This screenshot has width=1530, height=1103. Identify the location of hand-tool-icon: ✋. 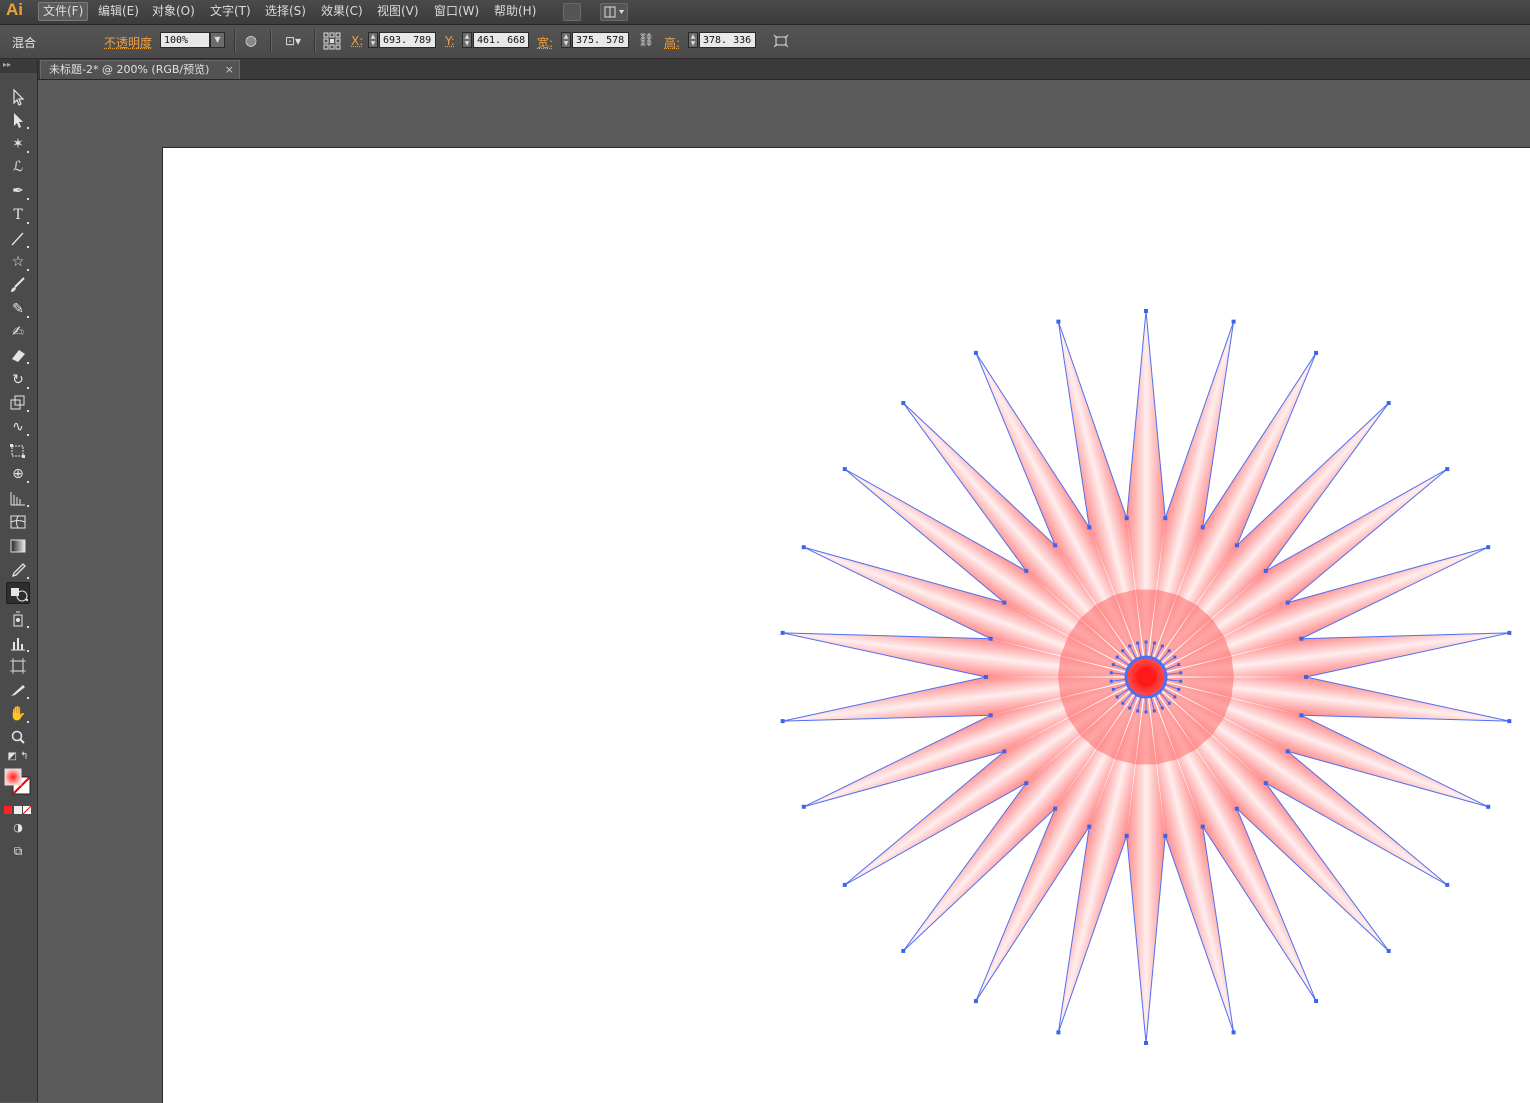
(18, 714).